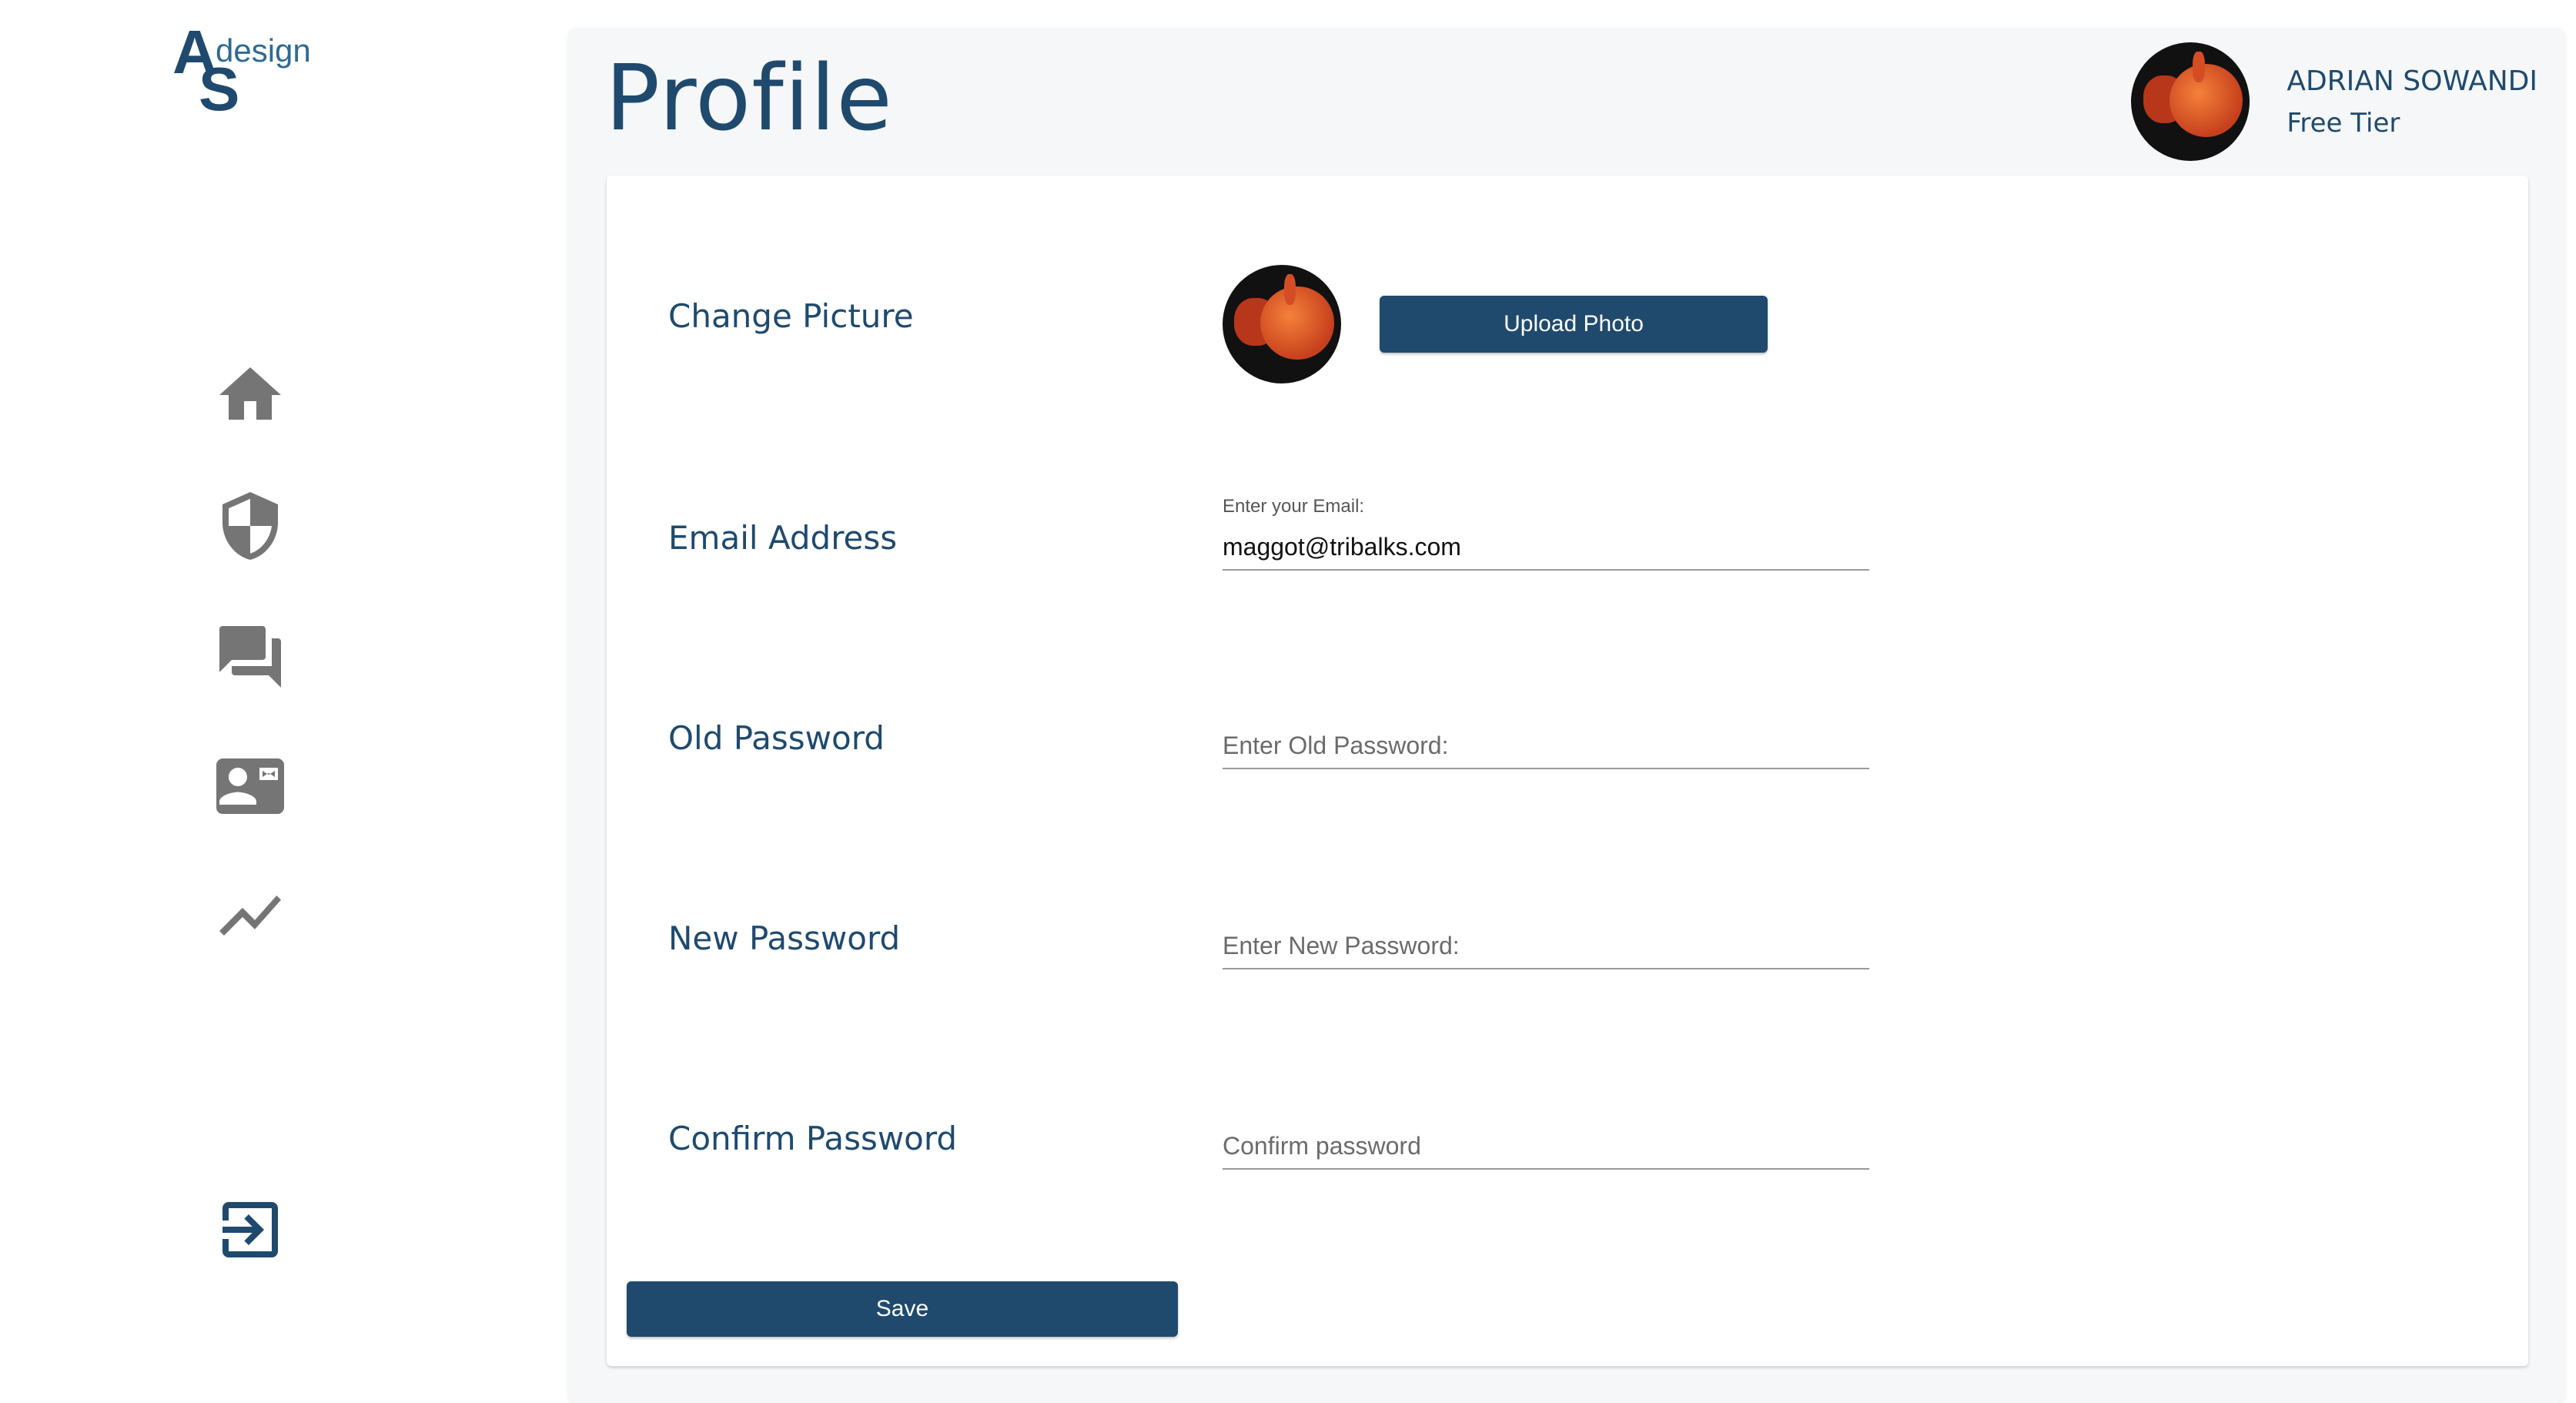 This screenshot has width=2576, height=1403. I want to click on new-password-field-container, so click(1546, 951).